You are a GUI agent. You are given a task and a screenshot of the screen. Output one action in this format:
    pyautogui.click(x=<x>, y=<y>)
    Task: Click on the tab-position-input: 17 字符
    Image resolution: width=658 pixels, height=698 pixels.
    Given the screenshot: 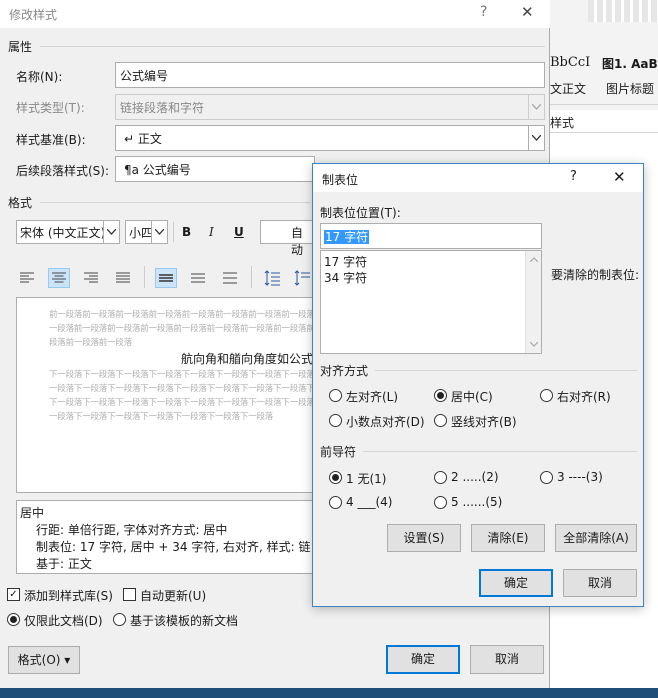 What is the action you would take?
    pyautogui.click(x=431, y=236)
    